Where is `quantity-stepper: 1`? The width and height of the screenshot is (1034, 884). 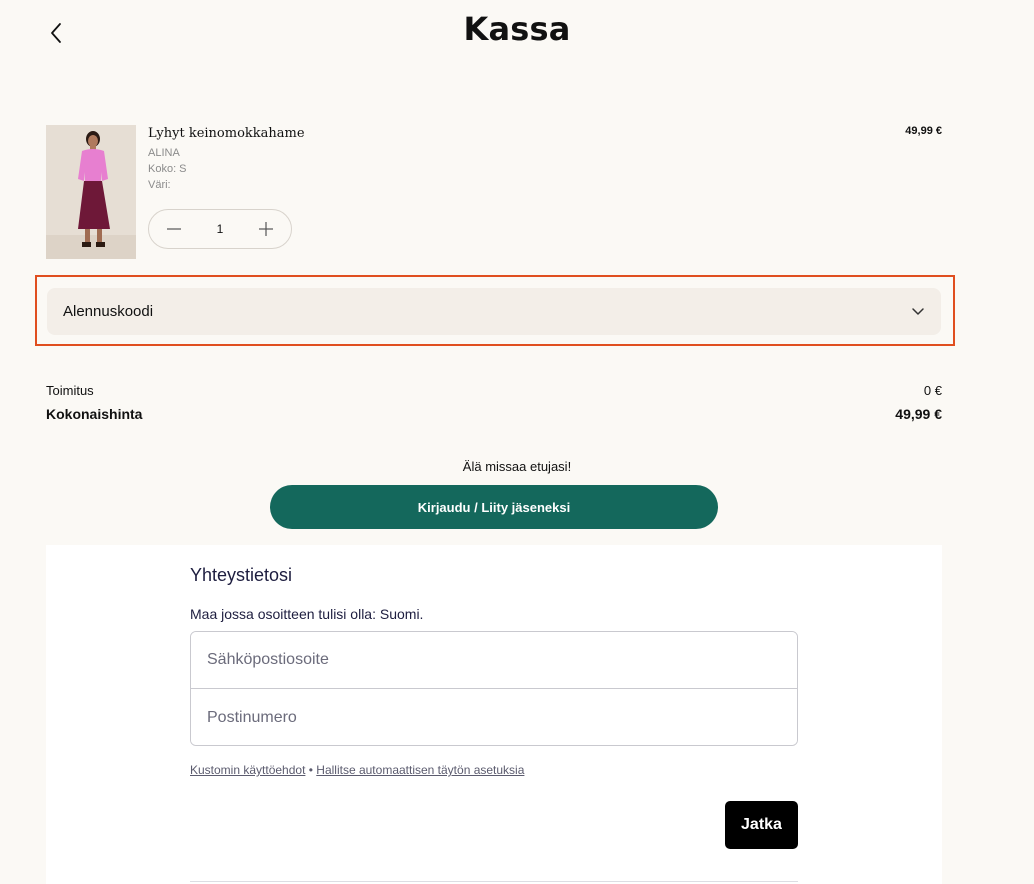 quantity-stepper: 1 is located at coordinates (220, 229).